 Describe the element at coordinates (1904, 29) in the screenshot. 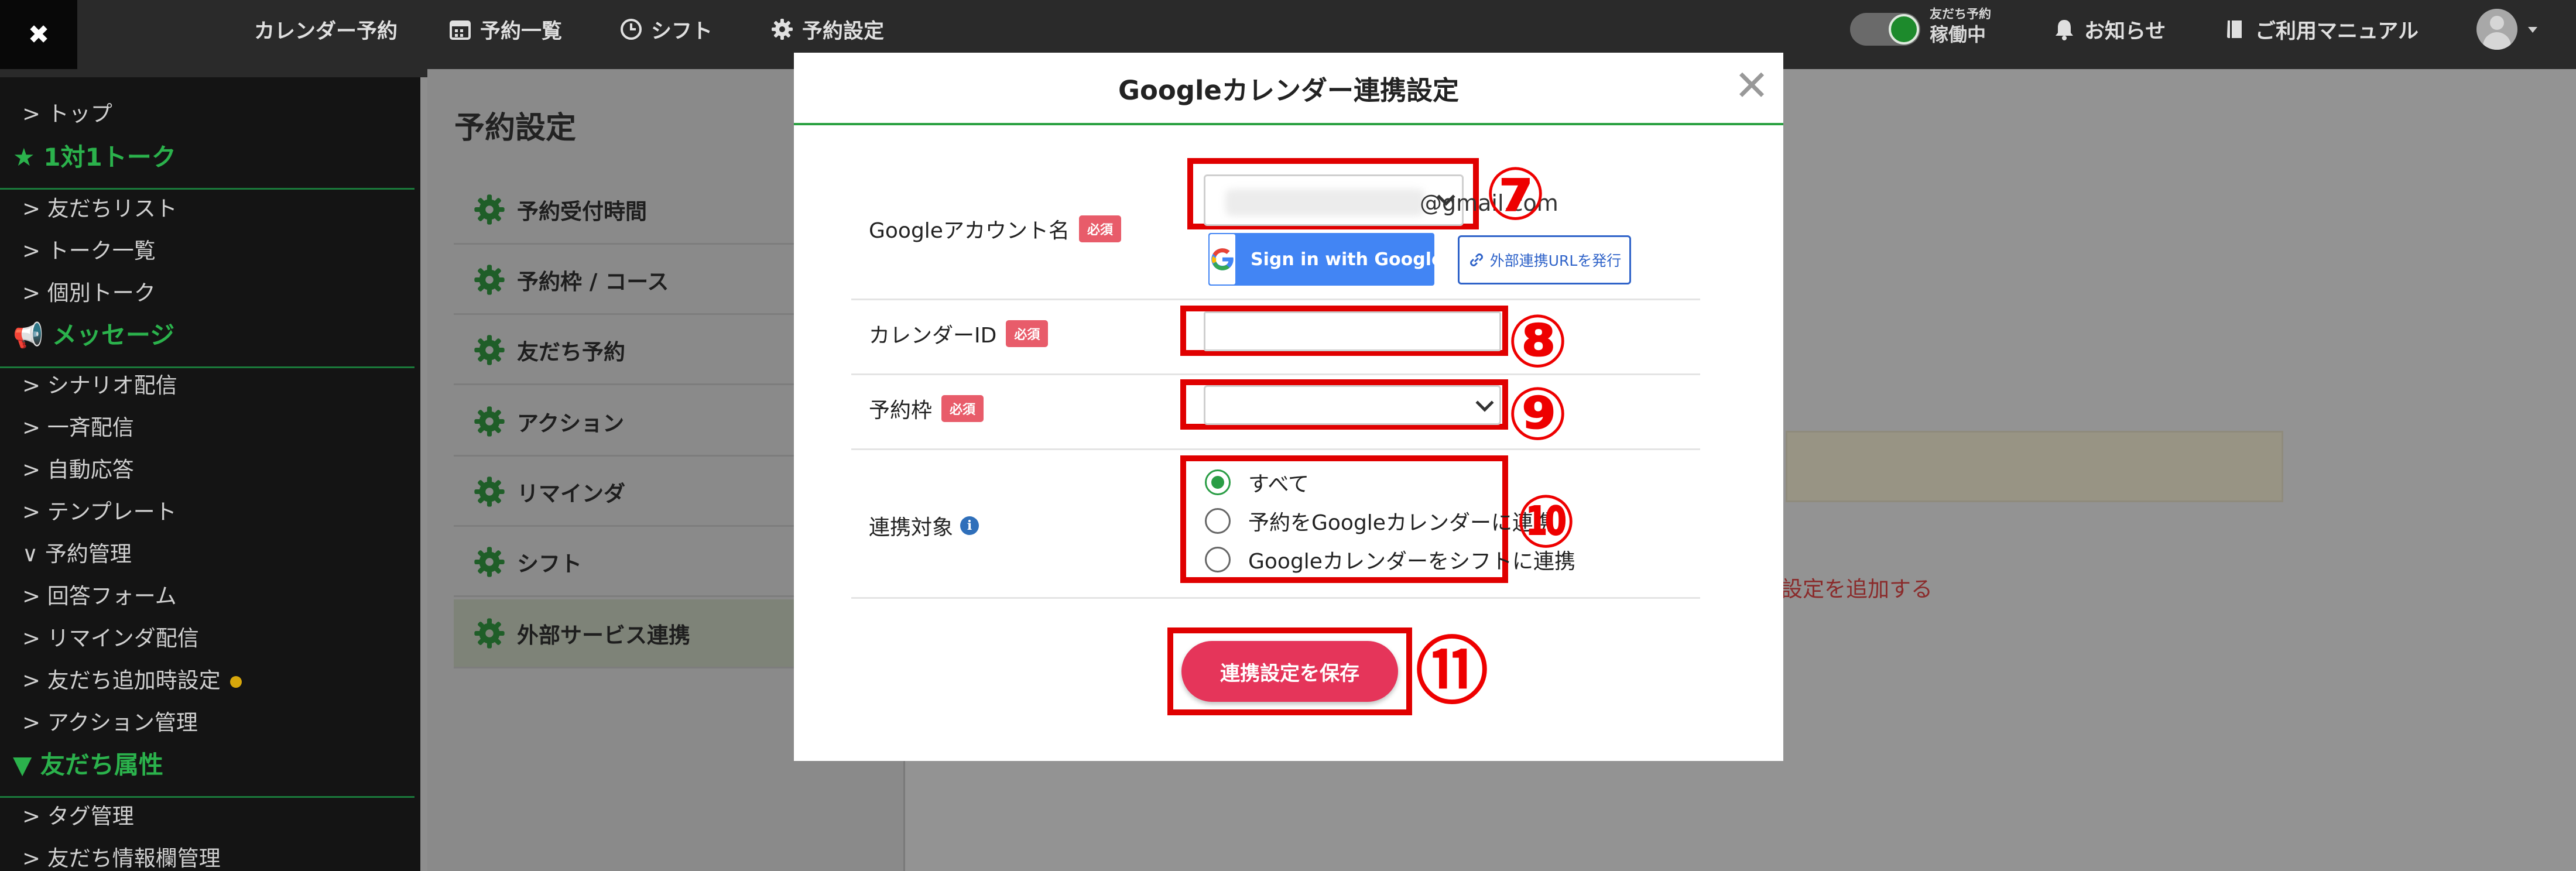

I see `toggle-knob` at that location.